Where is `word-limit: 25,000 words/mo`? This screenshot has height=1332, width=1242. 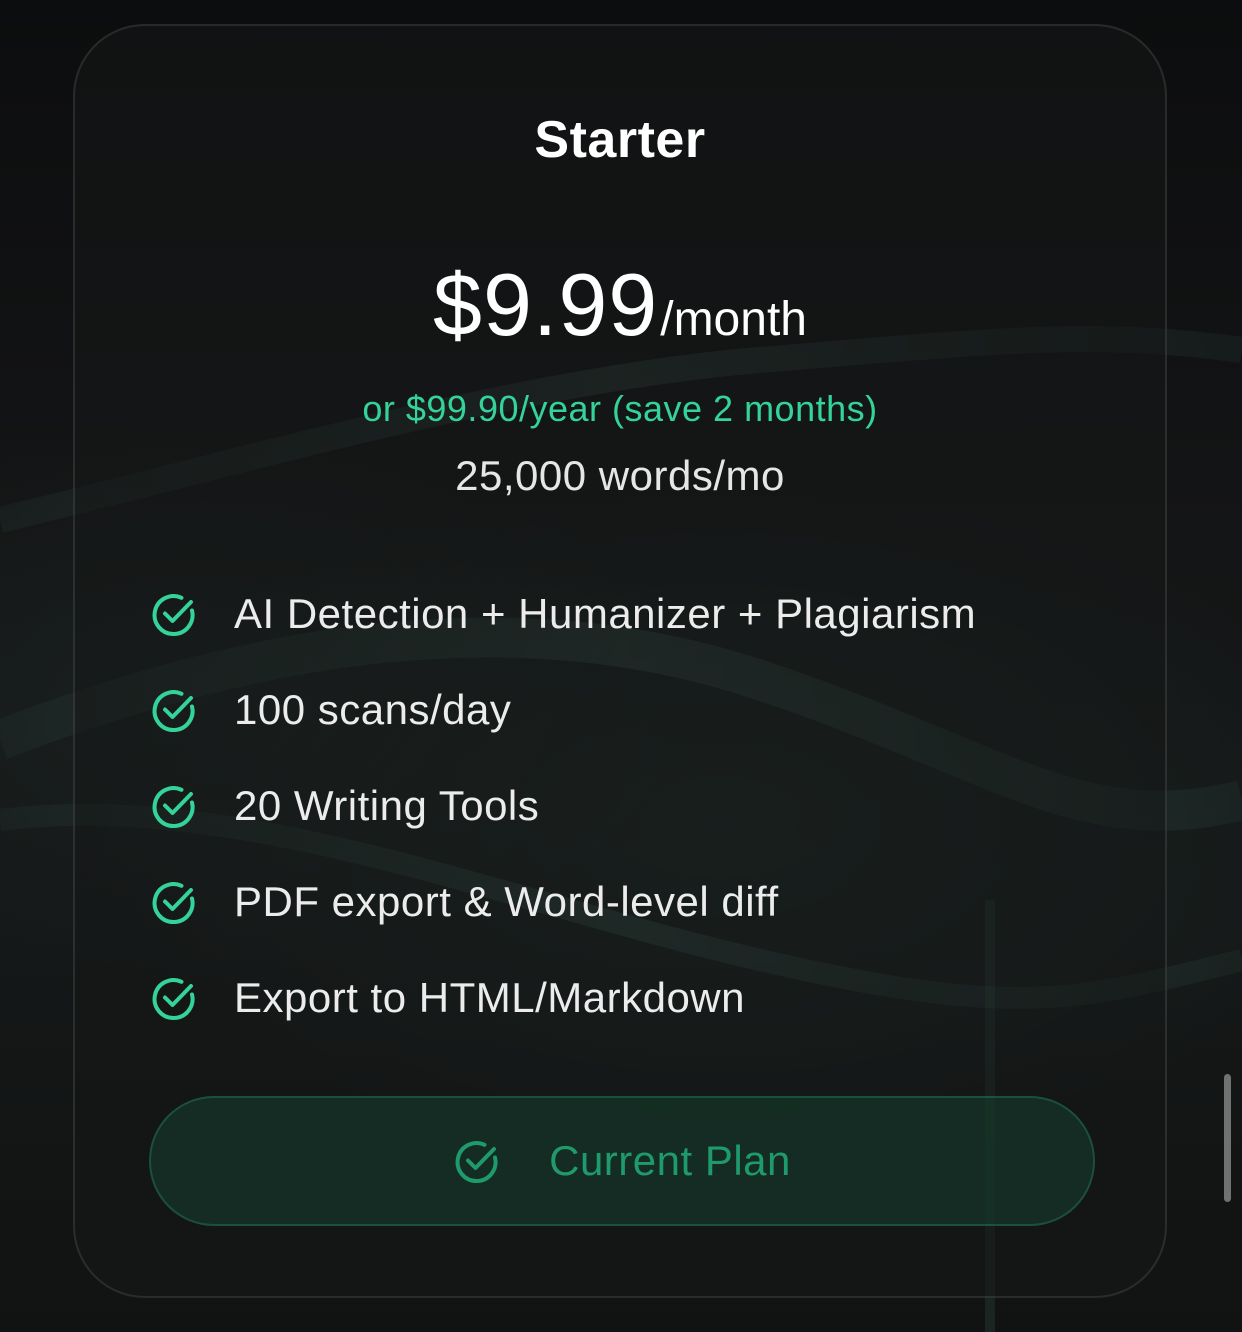 word-limit: 25,000 words/mo is located at coordinates (620, 475).